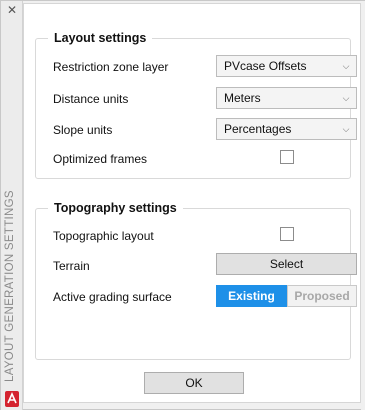 The height and width of the screenshot is (410, 365). I want to click on side-title-bar: ✕ LAYOUT GENERATION SETTINGS, so click(12, 205).